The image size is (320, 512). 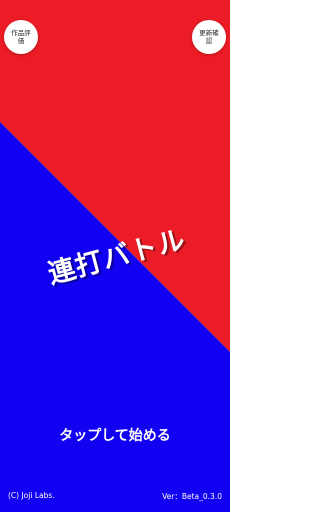 I want to click on rate-app-label: 作品評価, so click(x=21, y=37).